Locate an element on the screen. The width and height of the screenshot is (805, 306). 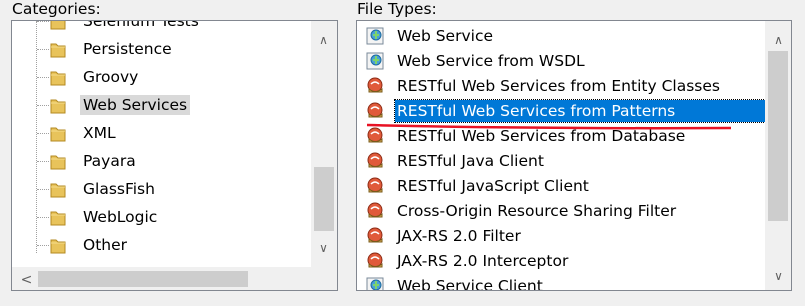
categories-horizontal-scrollbar: < is located at coordinates (161, 278).